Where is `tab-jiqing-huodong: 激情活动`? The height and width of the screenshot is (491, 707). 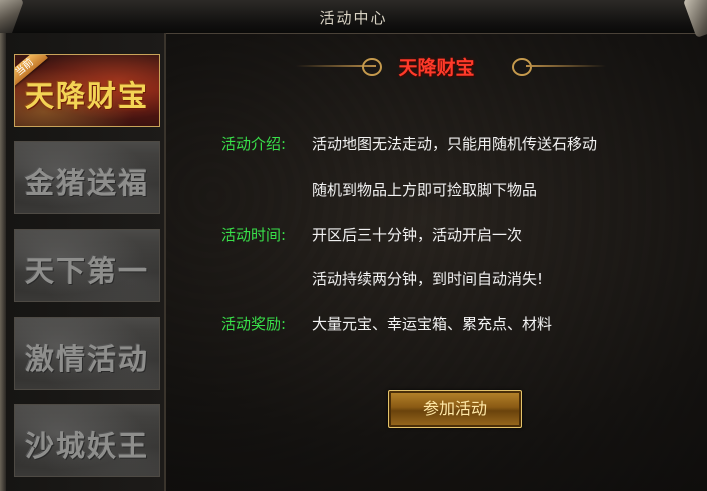
tab-jiqing-huodong: 激情活动 is located at coordinates (87, 353).